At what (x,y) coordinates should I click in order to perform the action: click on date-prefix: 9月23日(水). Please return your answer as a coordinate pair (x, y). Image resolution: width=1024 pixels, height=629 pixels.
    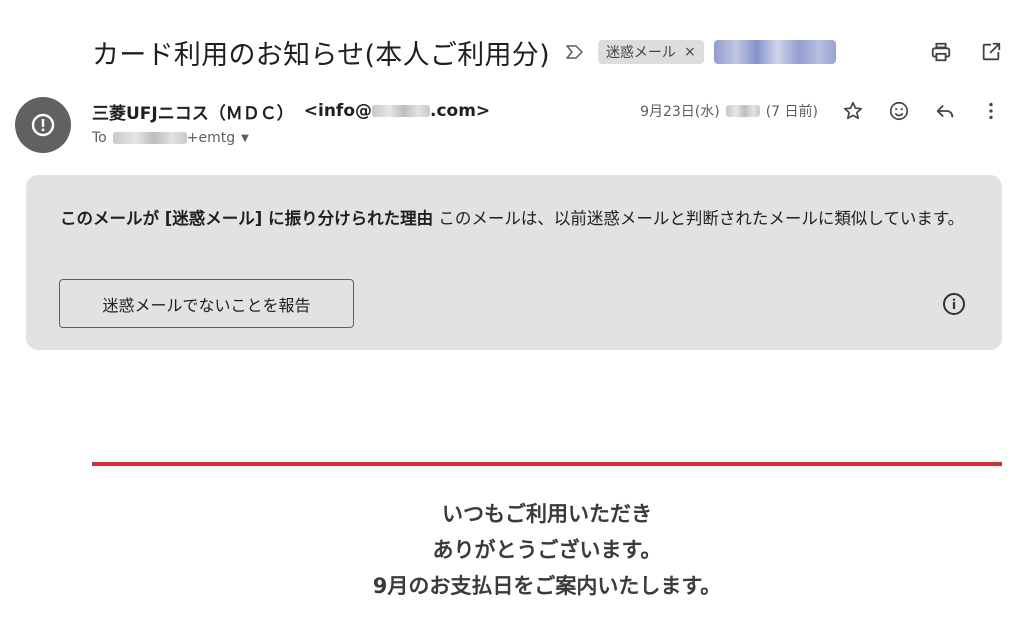
    Looking at the image, I should click on (680, 112).